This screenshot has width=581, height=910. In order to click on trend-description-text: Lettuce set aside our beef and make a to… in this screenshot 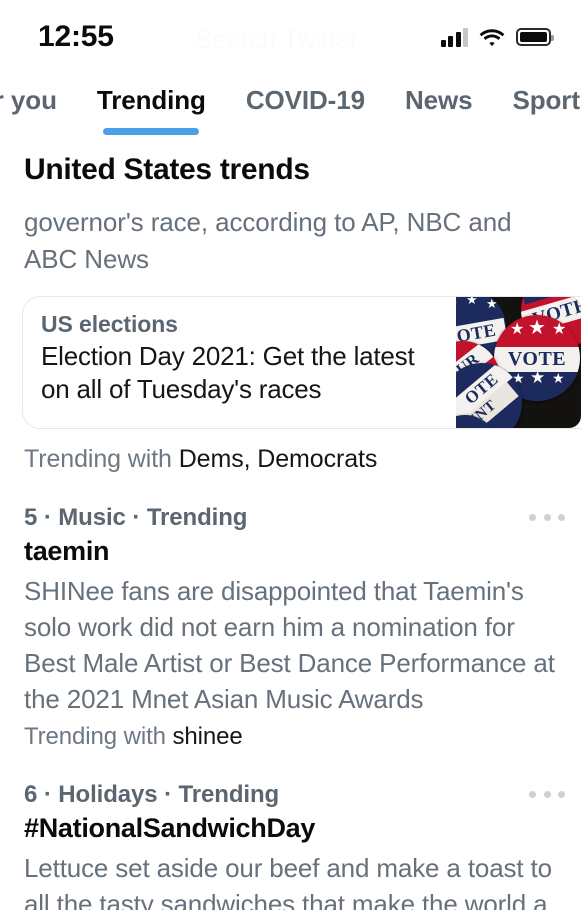, I will do `click(288, 881)`.